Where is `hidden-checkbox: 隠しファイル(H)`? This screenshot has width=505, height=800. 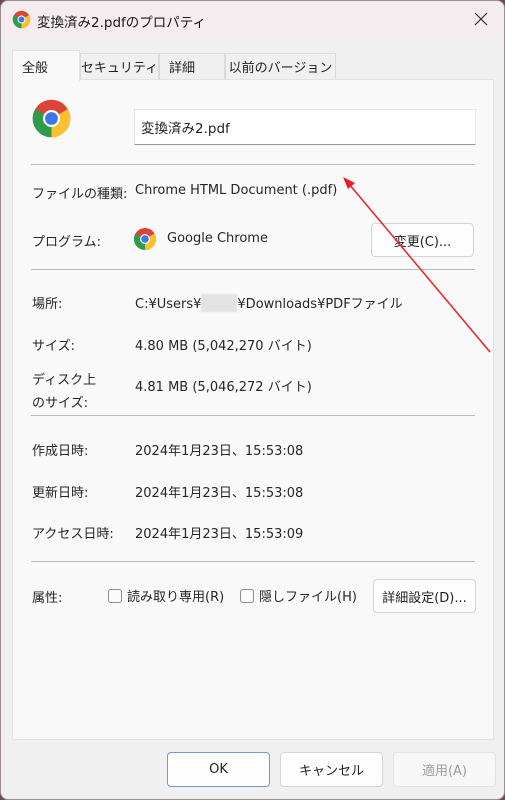
hidden-checkbox: 隠しファイル(H) is located at coordinates (298, 595).